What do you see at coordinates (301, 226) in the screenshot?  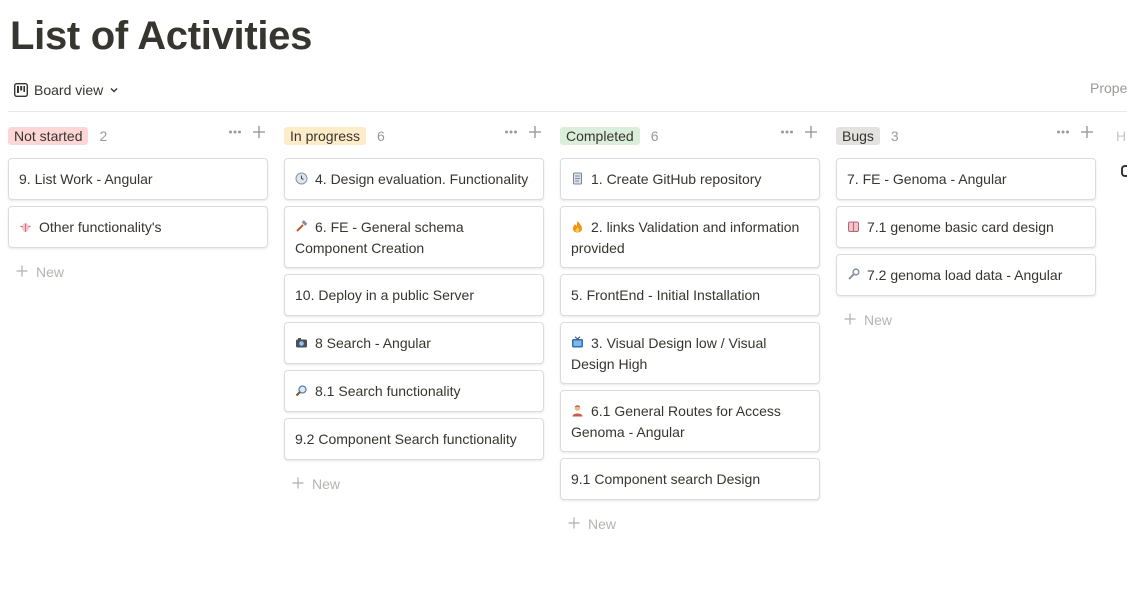 I see `hammer-icon` at bounding box center [301, 226].